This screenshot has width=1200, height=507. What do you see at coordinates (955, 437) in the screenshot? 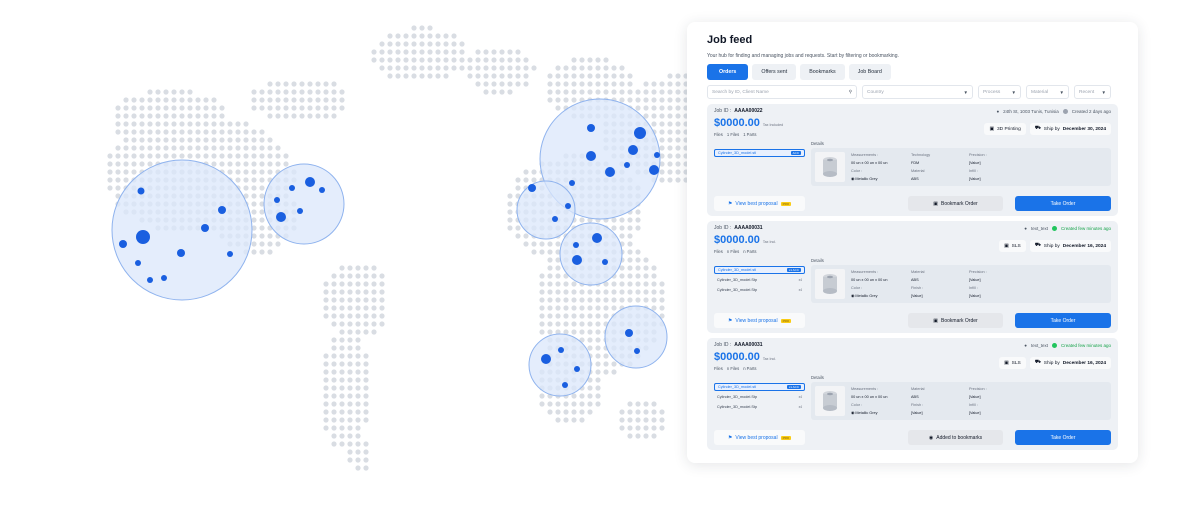
I see `bookmark-order-button: ◉ Added to bookmarks` at bounding box center [955, 437].